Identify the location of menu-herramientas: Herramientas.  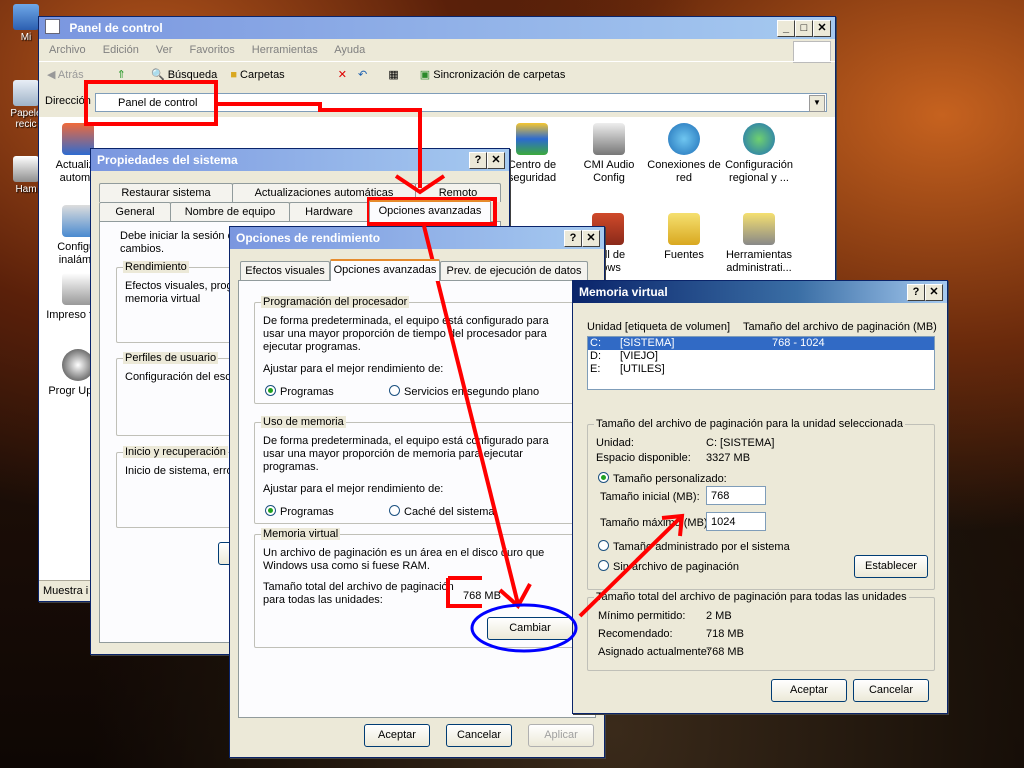
(285, 50).